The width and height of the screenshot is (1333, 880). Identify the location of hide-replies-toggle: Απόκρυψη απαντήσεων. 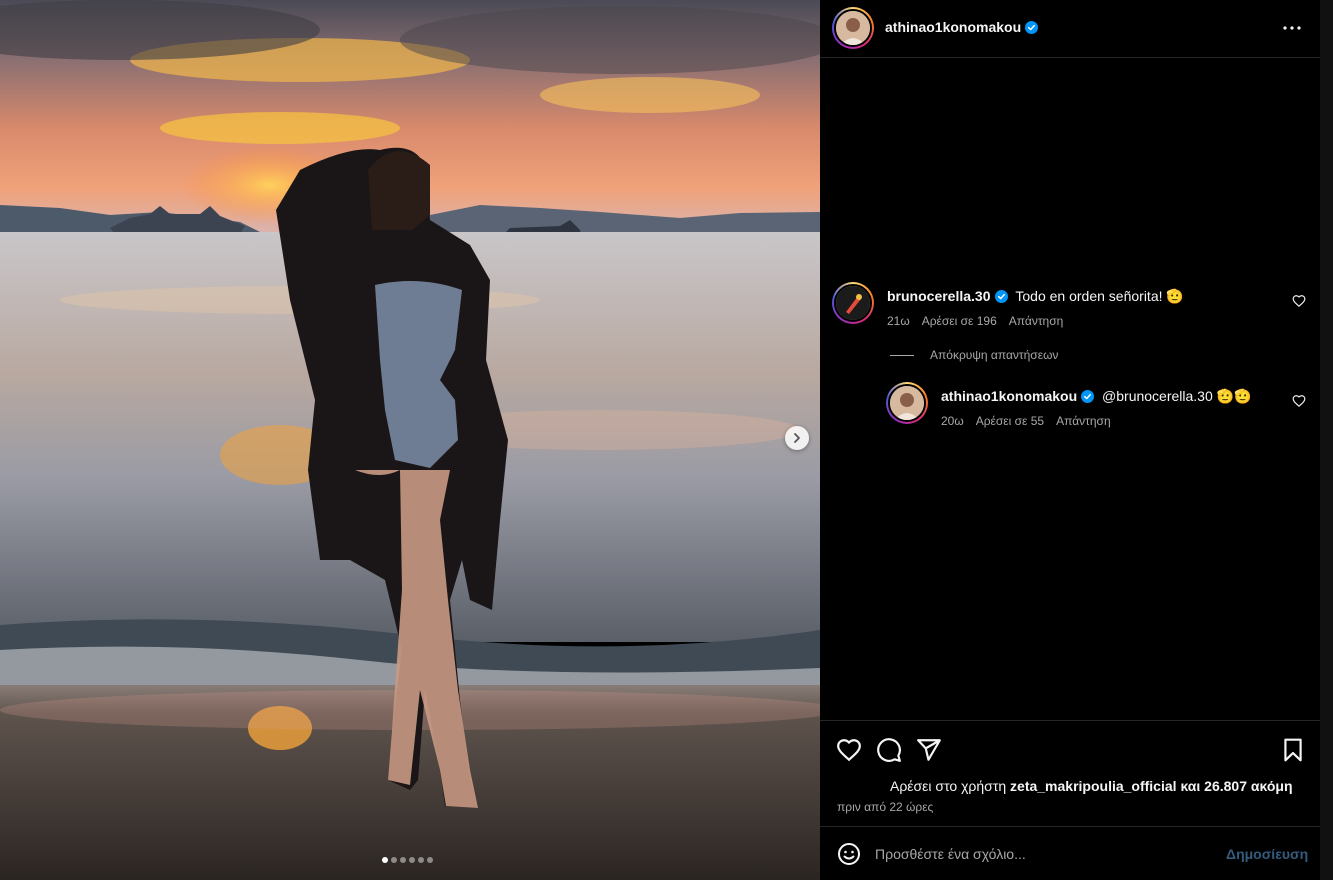
(974, 355).